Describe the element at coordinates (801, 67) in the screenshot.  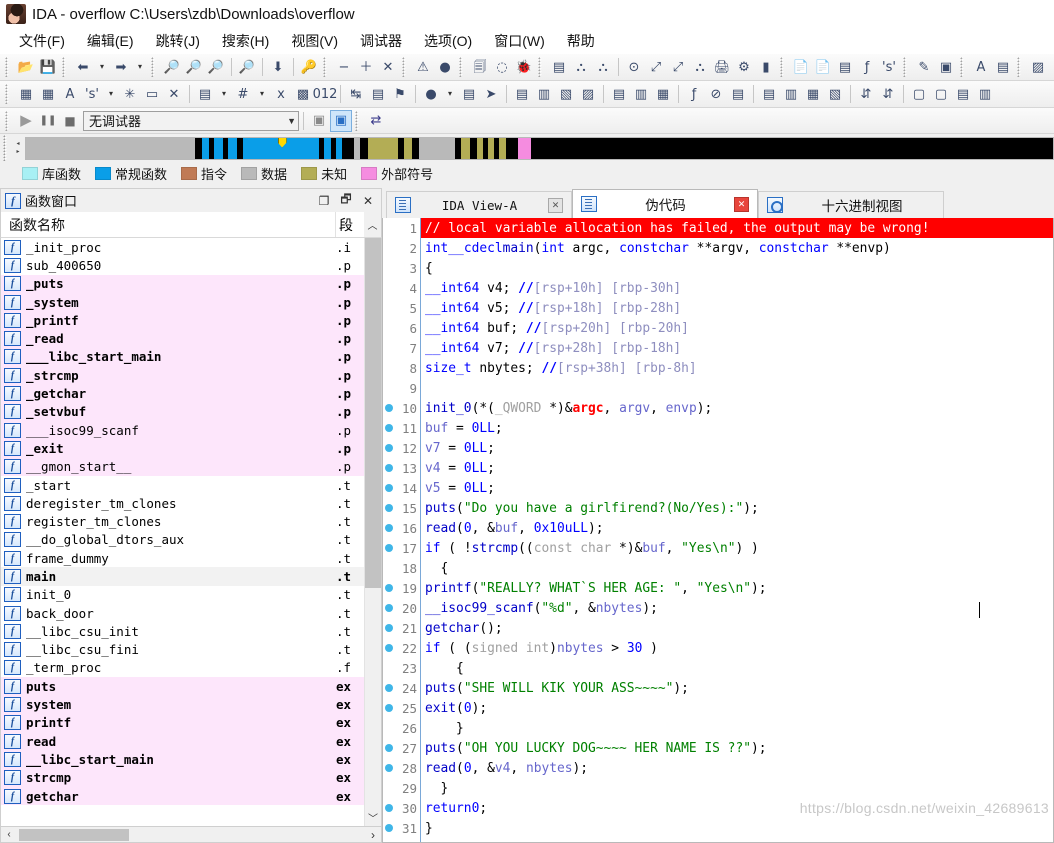
I see `open-subviews-icon: 📄` at that location.